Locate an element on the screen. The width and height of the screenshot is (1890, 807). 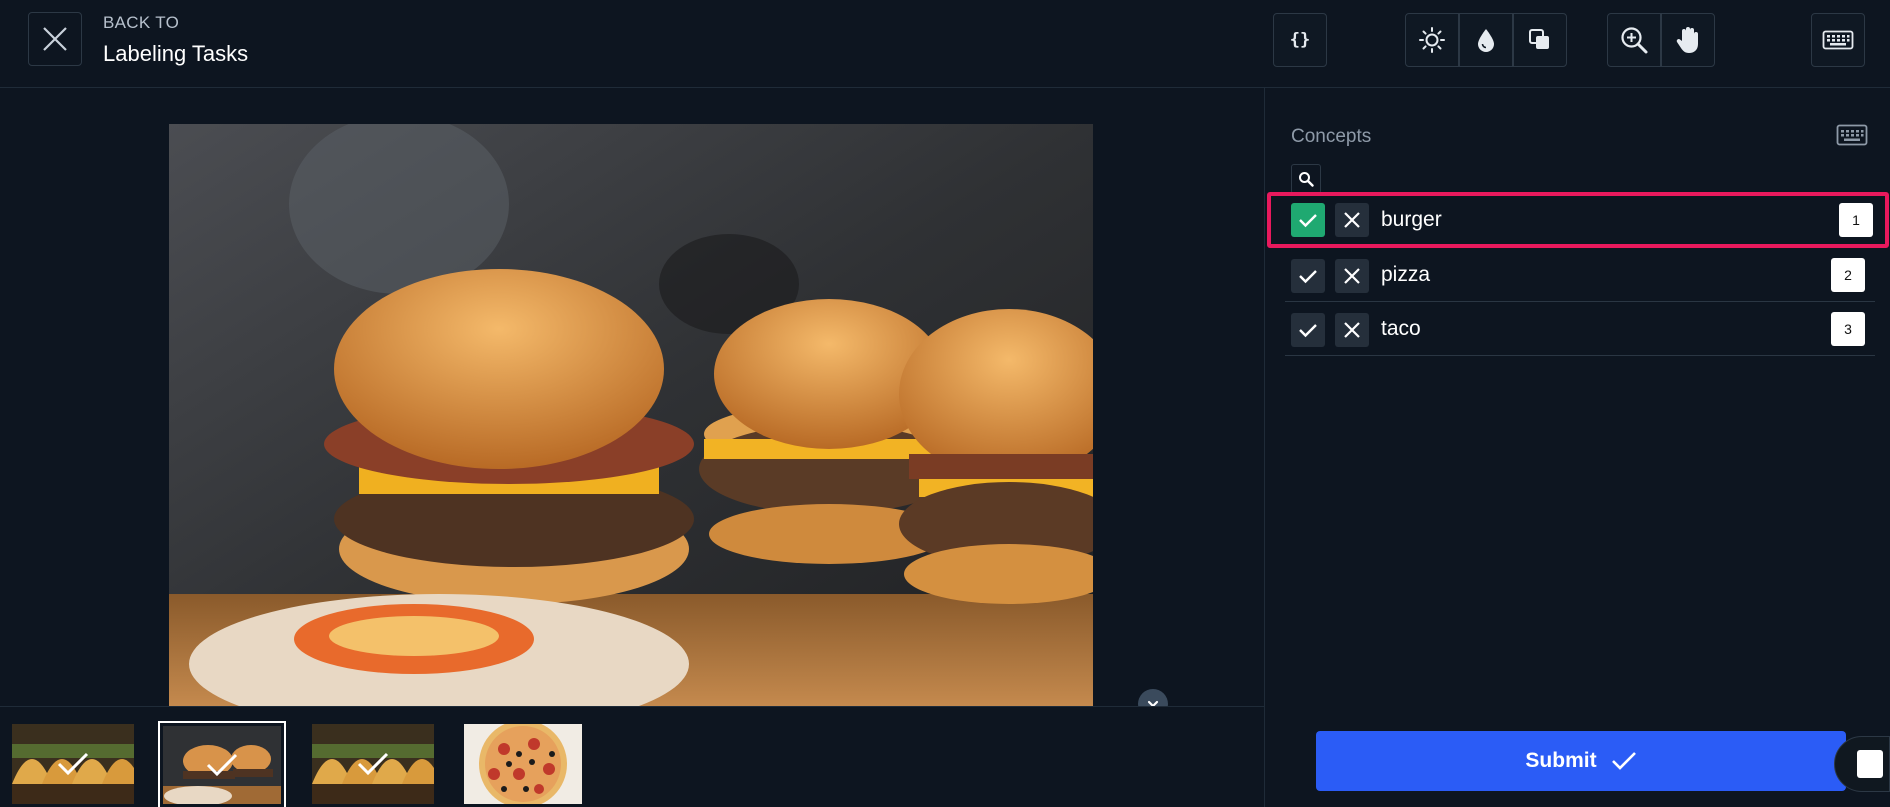
concept-row-pizza: pizza 2 is located at coordinates (1580, 275).